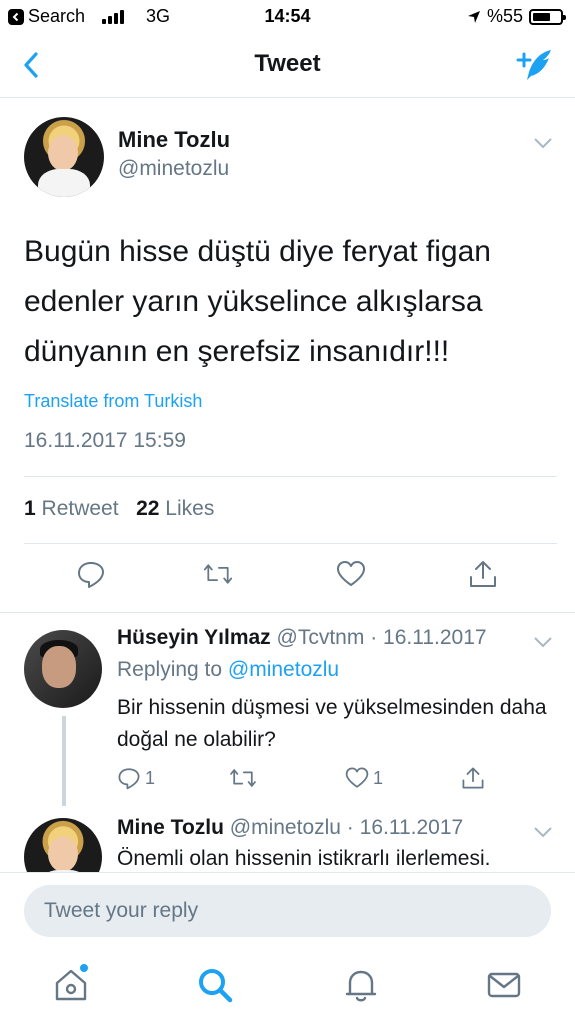  What do you see at coordinates (150, 777) in the screenshot?
I see `reply-count: 1` at bounding box center [150, 777].